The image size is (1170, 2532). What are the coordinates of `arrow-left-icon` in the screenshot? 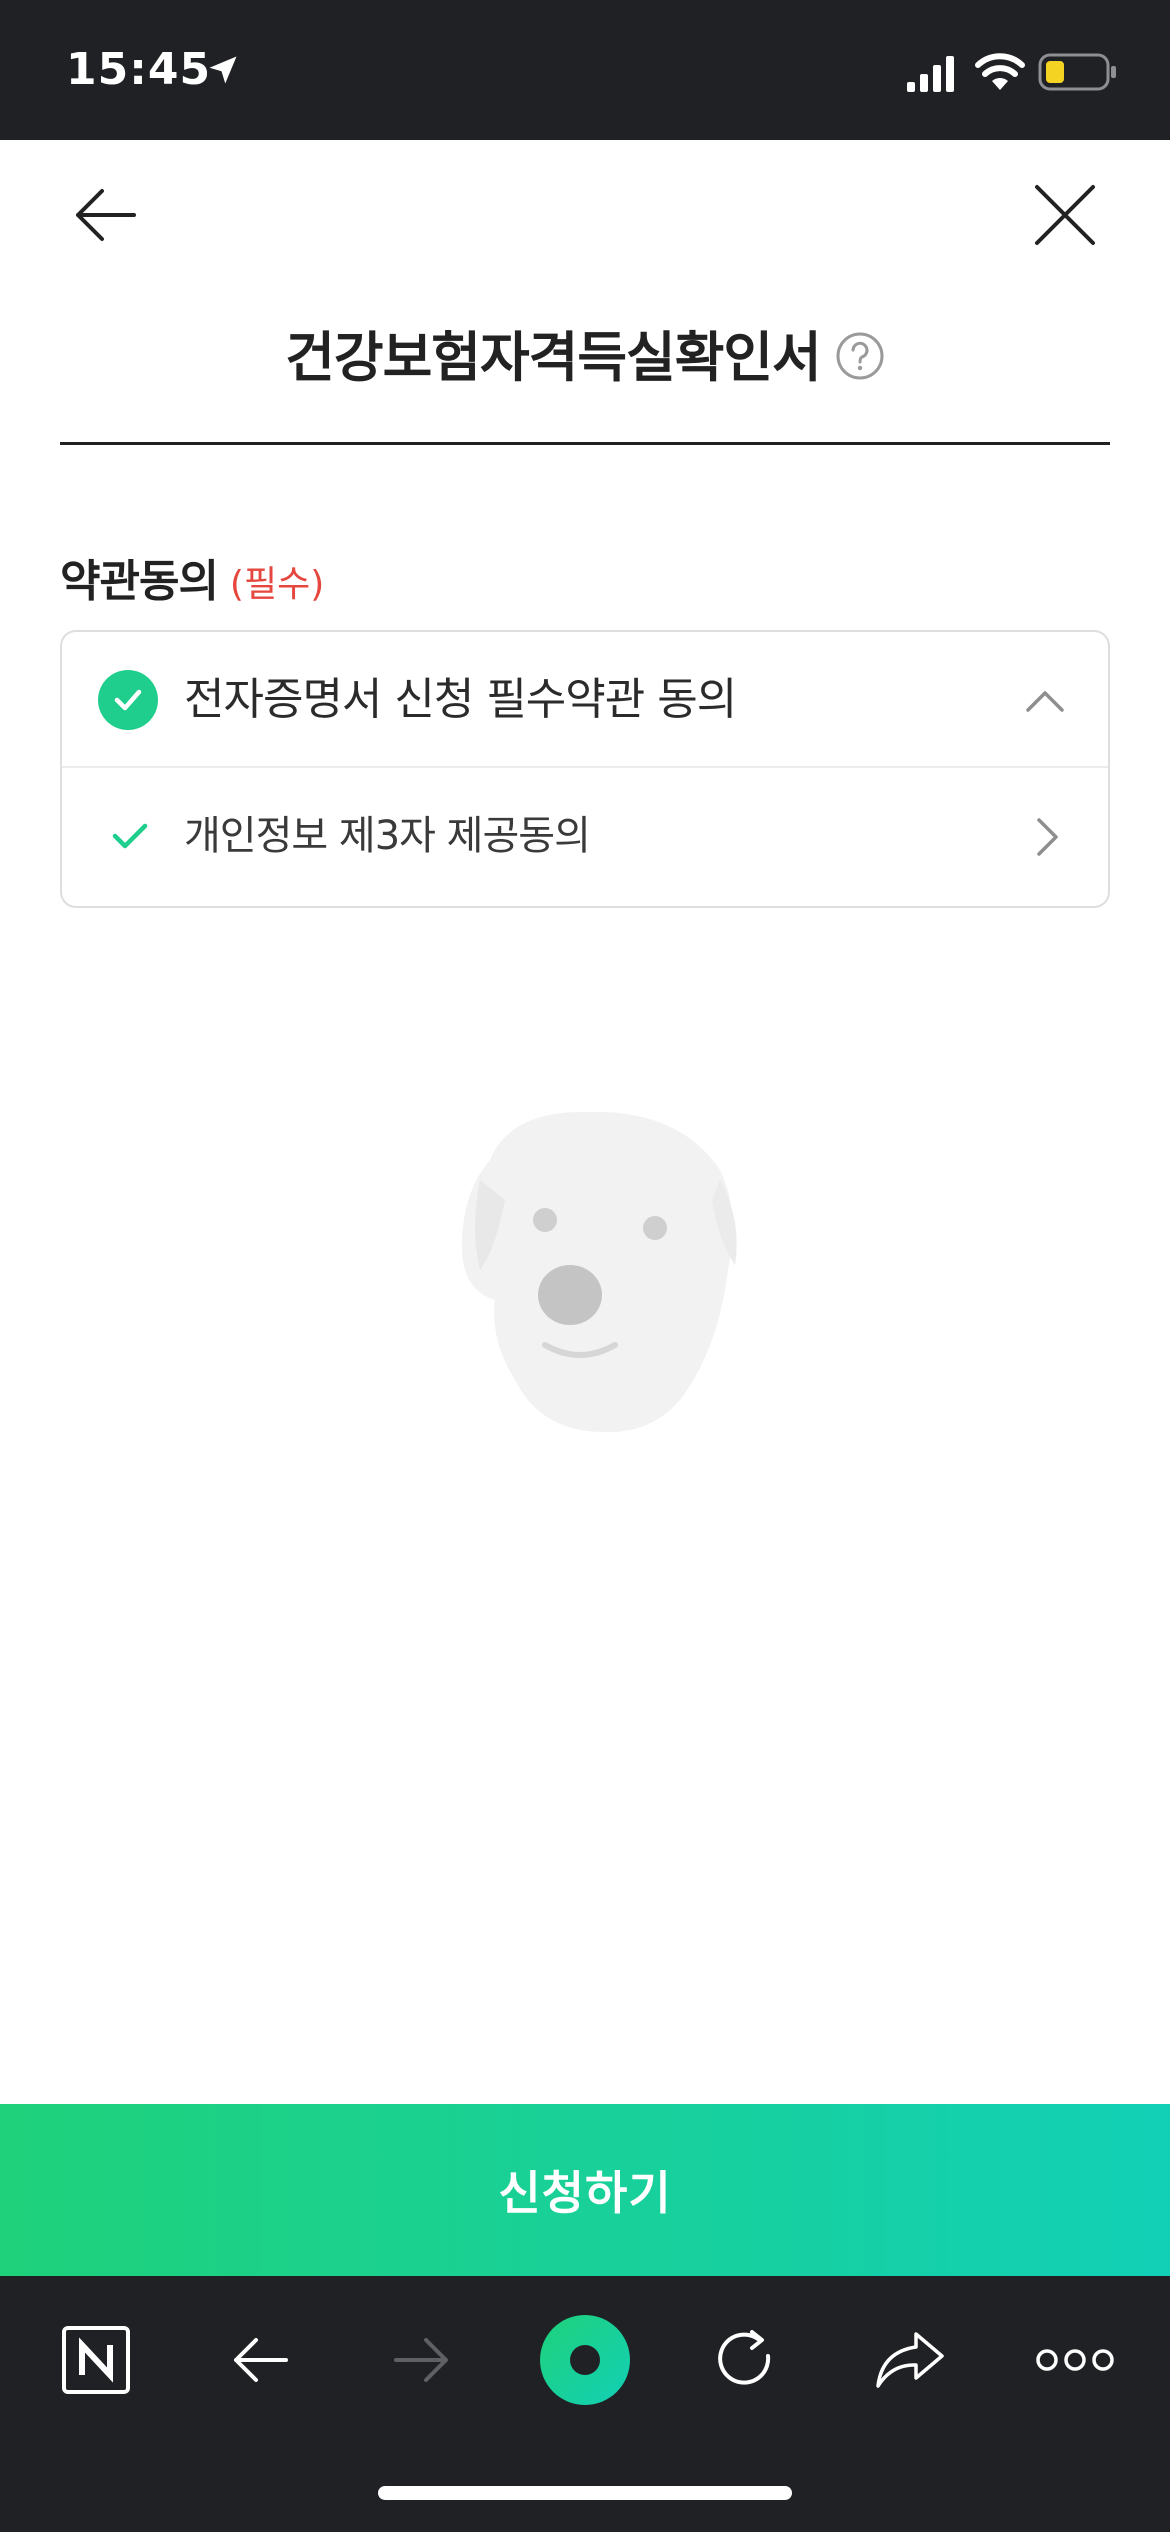 It's located at (106, 215).